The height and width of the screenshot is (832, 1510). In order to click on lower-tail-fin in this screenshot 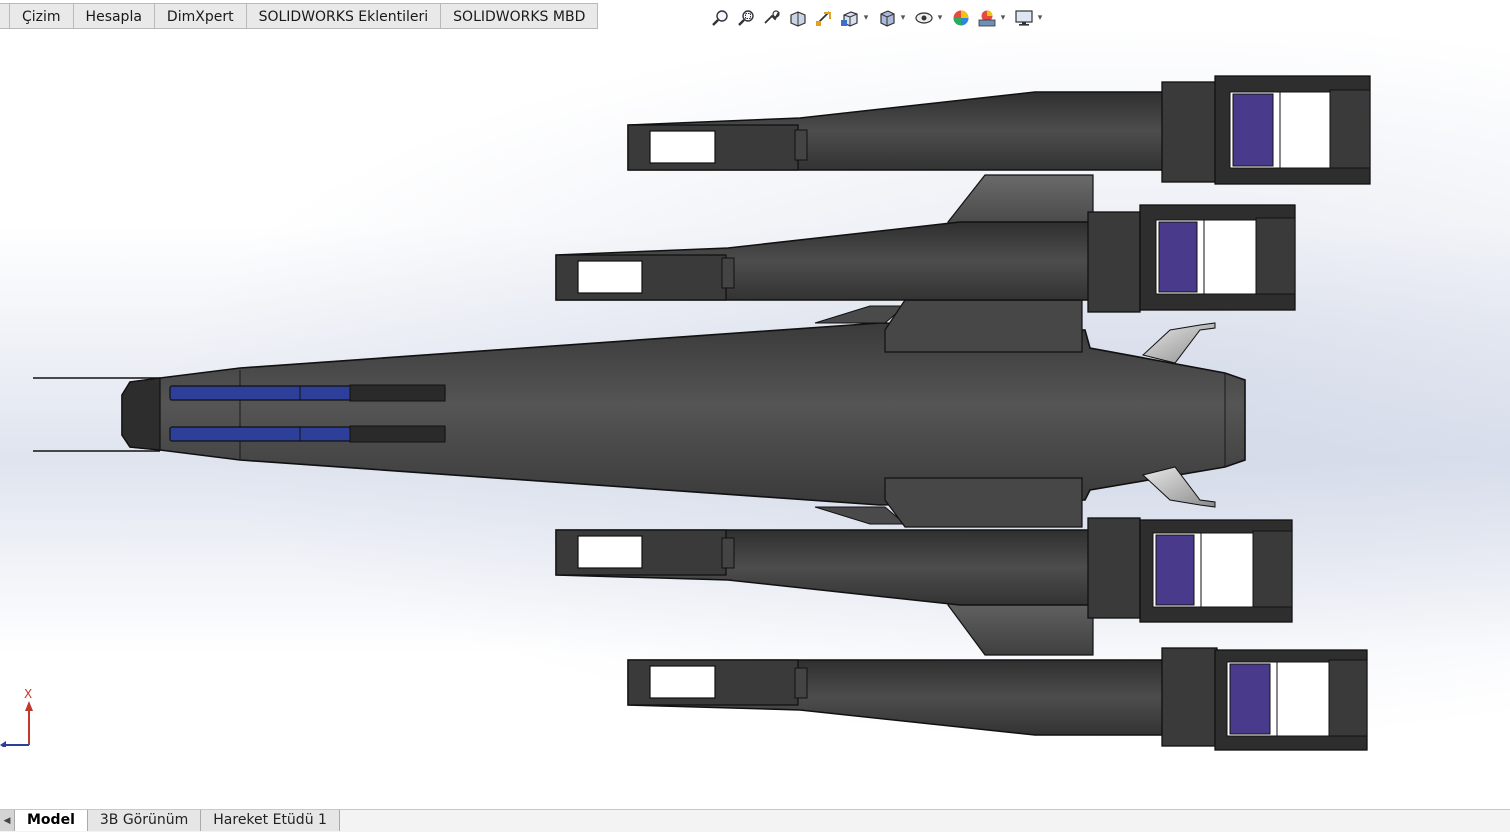, I will do `click(1178, 487)`.